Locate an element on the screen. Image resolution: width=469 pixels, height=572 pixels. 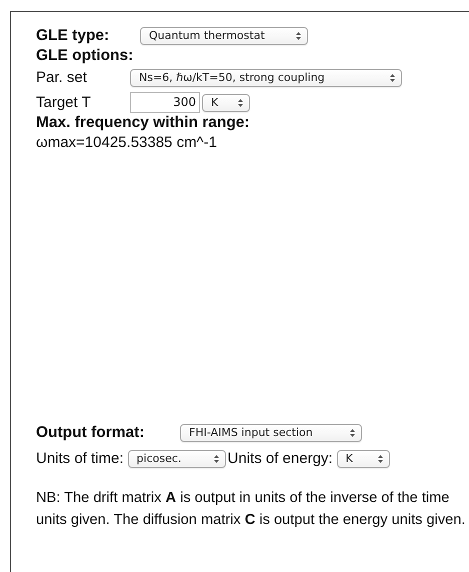
energy-units-dropdown: K is located at coordinates (363, 459).